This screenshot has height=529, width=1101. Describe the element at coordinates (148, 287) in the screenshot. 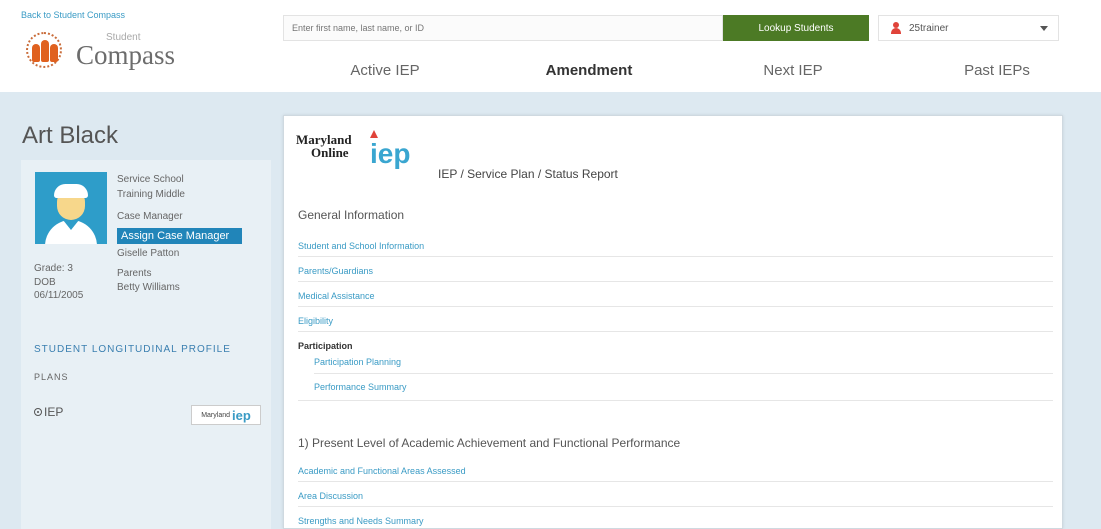

I see `parents-value: Betty Williams` at that location.